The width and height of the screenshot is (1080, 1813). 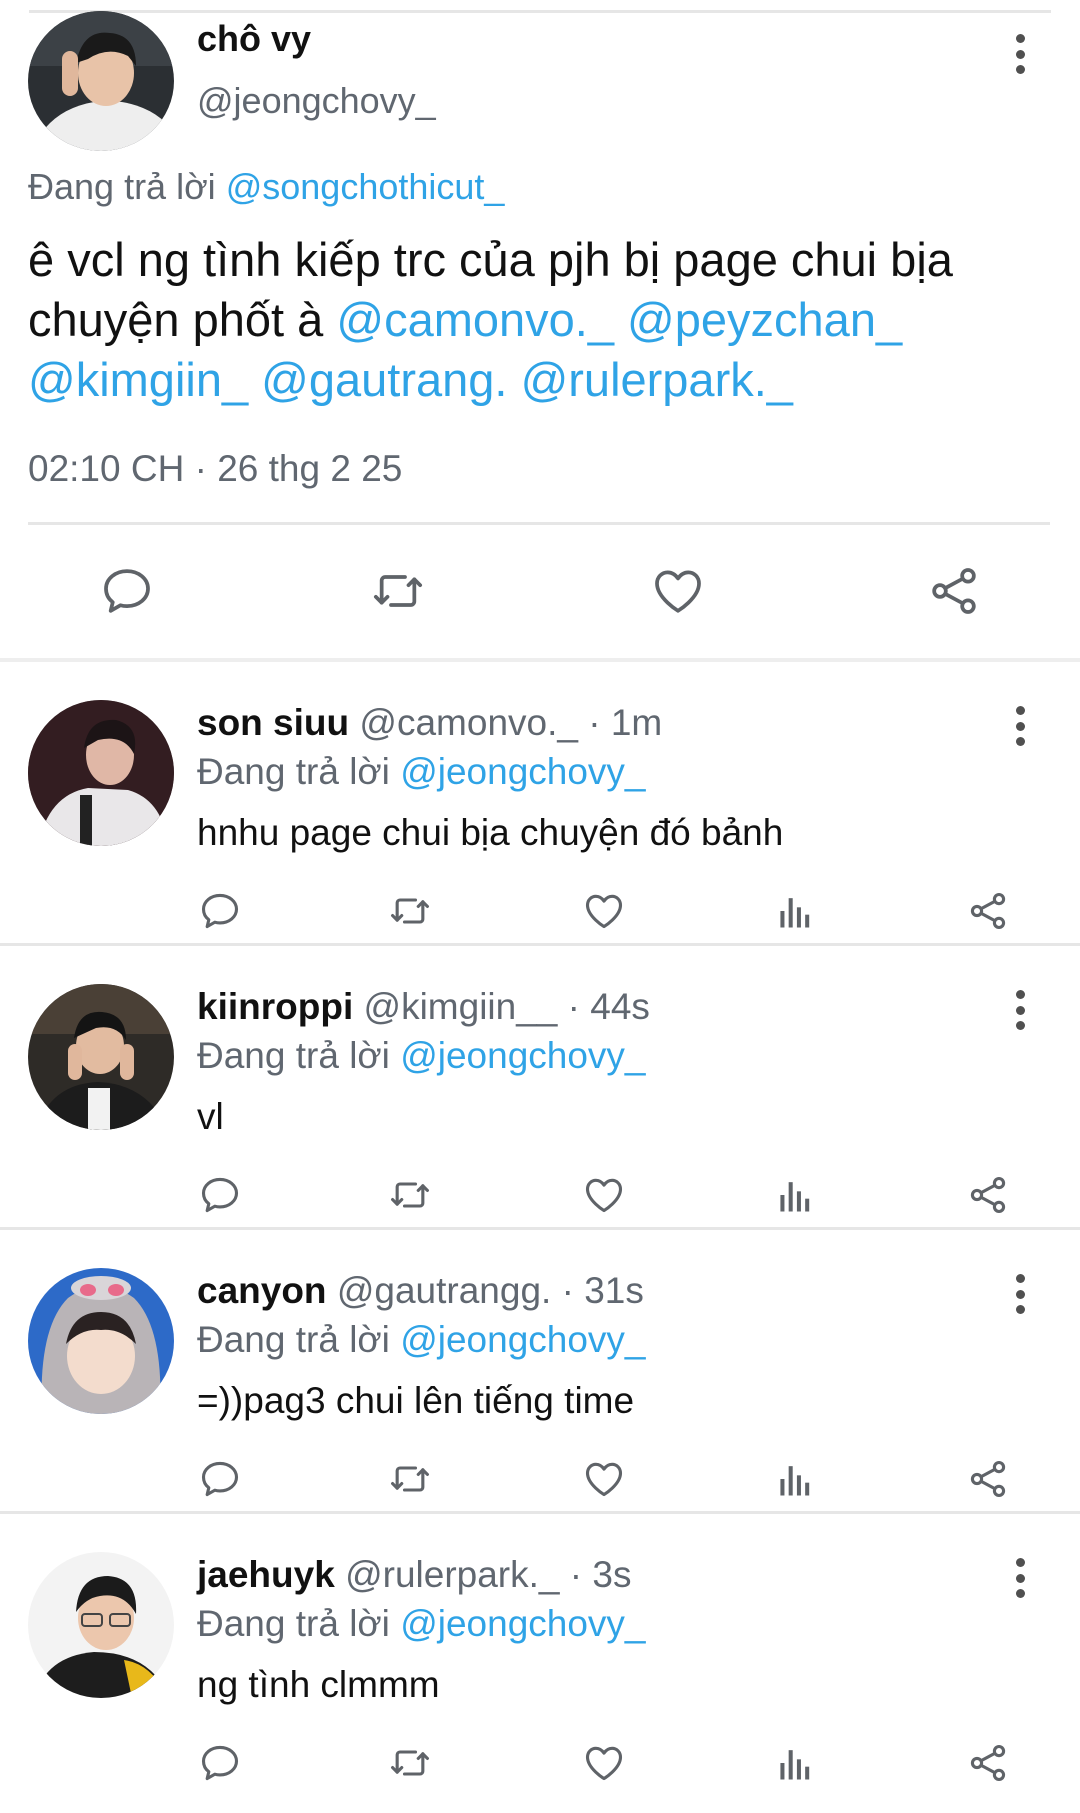 I want to click on reply-author-handle: @kimgiin__, so click(x=461, y=1006).